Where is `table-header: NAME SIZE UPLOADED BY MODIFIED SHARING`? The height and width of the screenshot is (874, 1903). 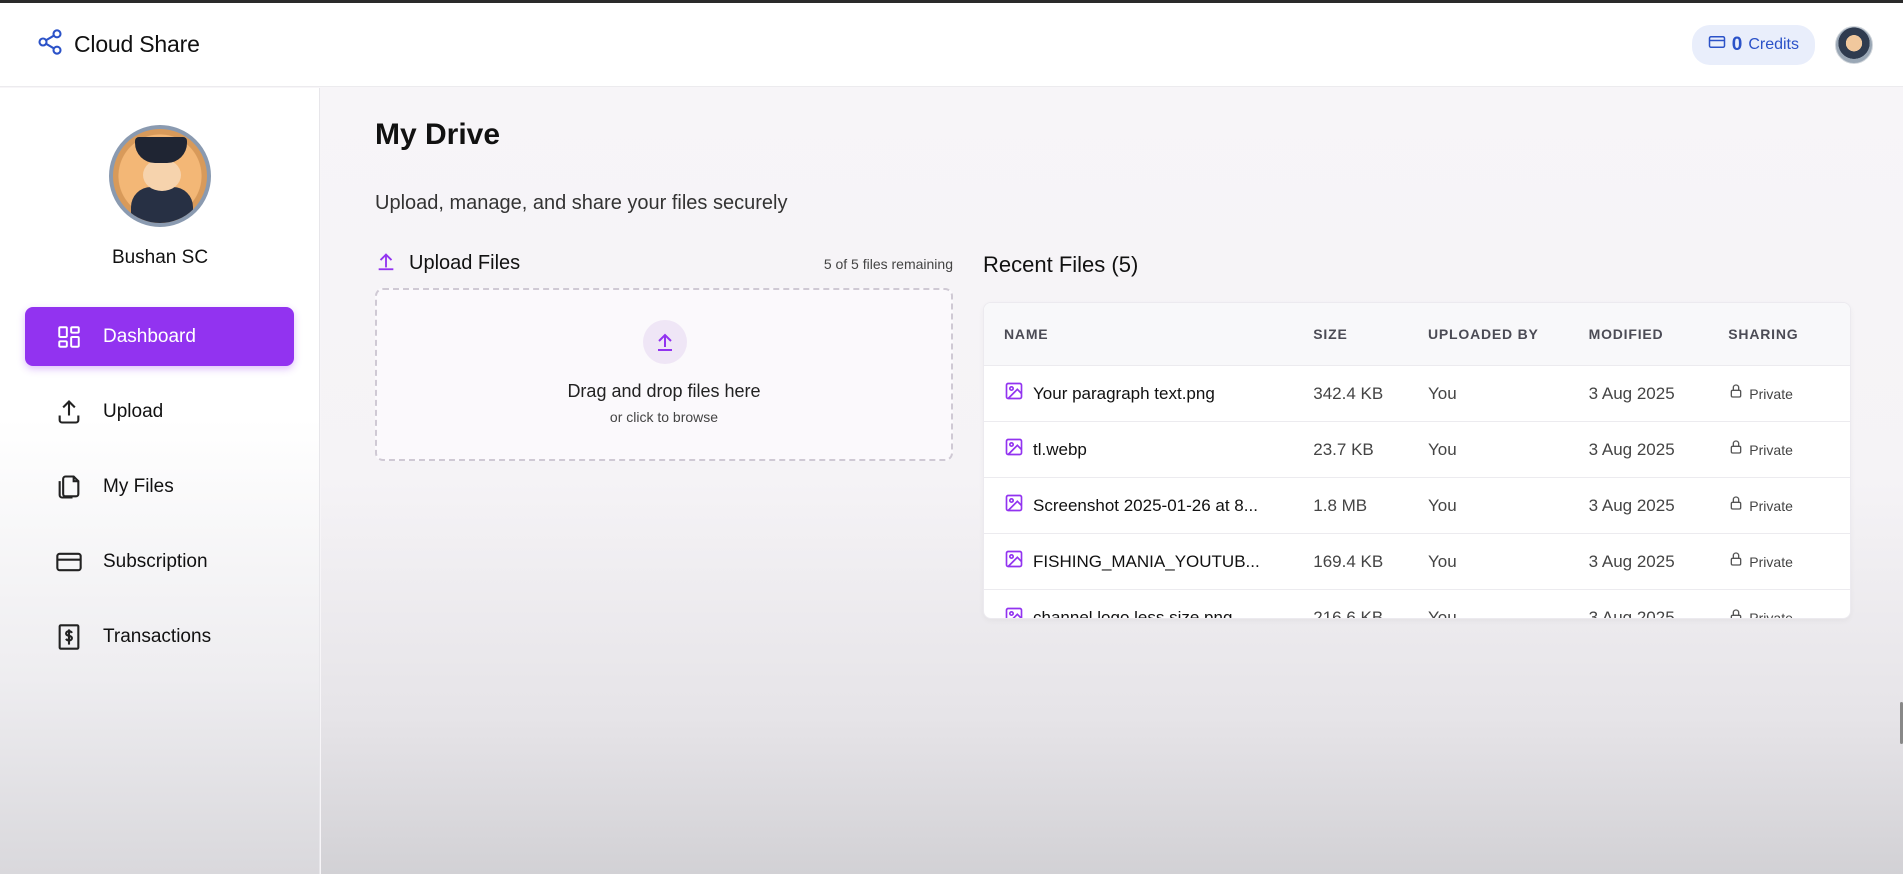
table-header: NAME SIZE UPLOADED BY MODIFIED SHARING is located at coordinates (1417, 334).